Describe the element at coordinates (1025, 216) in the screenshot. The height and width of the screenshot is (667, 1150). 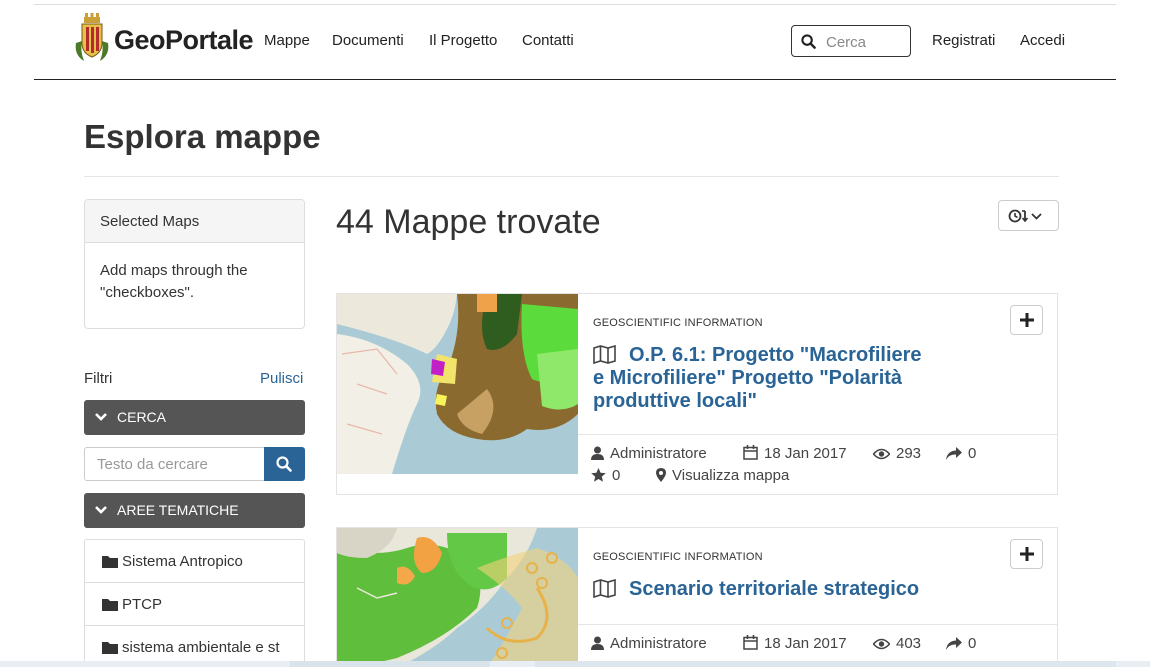
I see `clock-sort-icon` at that location.